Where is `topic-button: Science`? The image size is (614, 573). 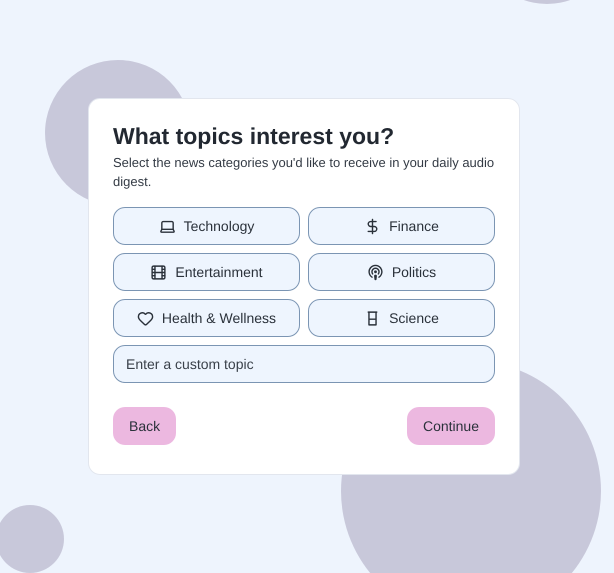 topic-button: Science is located at coordinates (401, 318).